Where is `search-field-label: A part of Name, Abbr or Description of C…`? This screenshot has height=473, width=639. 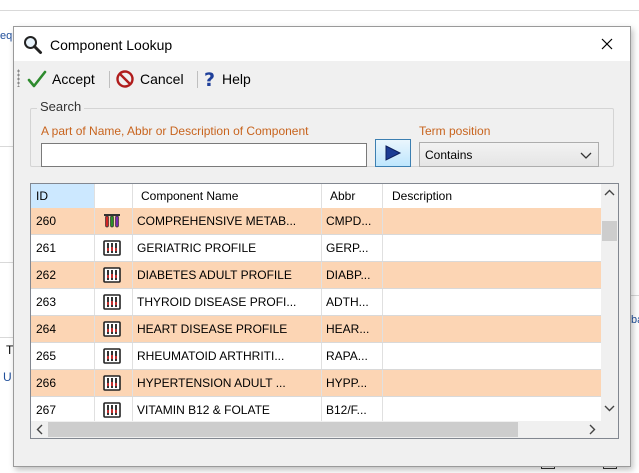 search-field-label: A part of Name, Abbr or Description of C… is located at coordinates (175, 131).